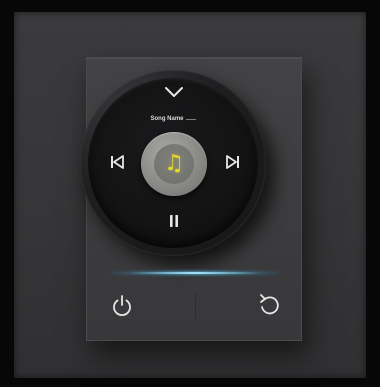 Image resolution: width=380 pixels, height=387 pixels. What do you see at coordinates (167, 119) in the screenshot?
I see `song-name-label: Song Name` at bounding box center [167, 119].